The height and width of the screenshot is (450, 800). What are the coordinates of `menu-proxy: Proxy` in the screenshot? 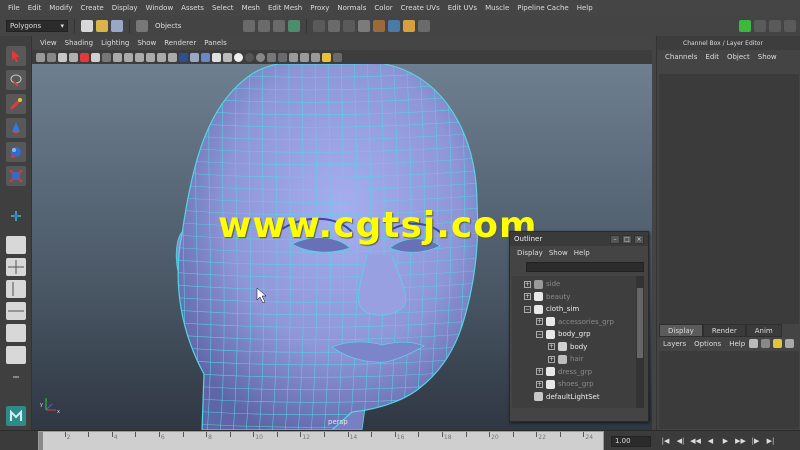 It's located at (319, 8).